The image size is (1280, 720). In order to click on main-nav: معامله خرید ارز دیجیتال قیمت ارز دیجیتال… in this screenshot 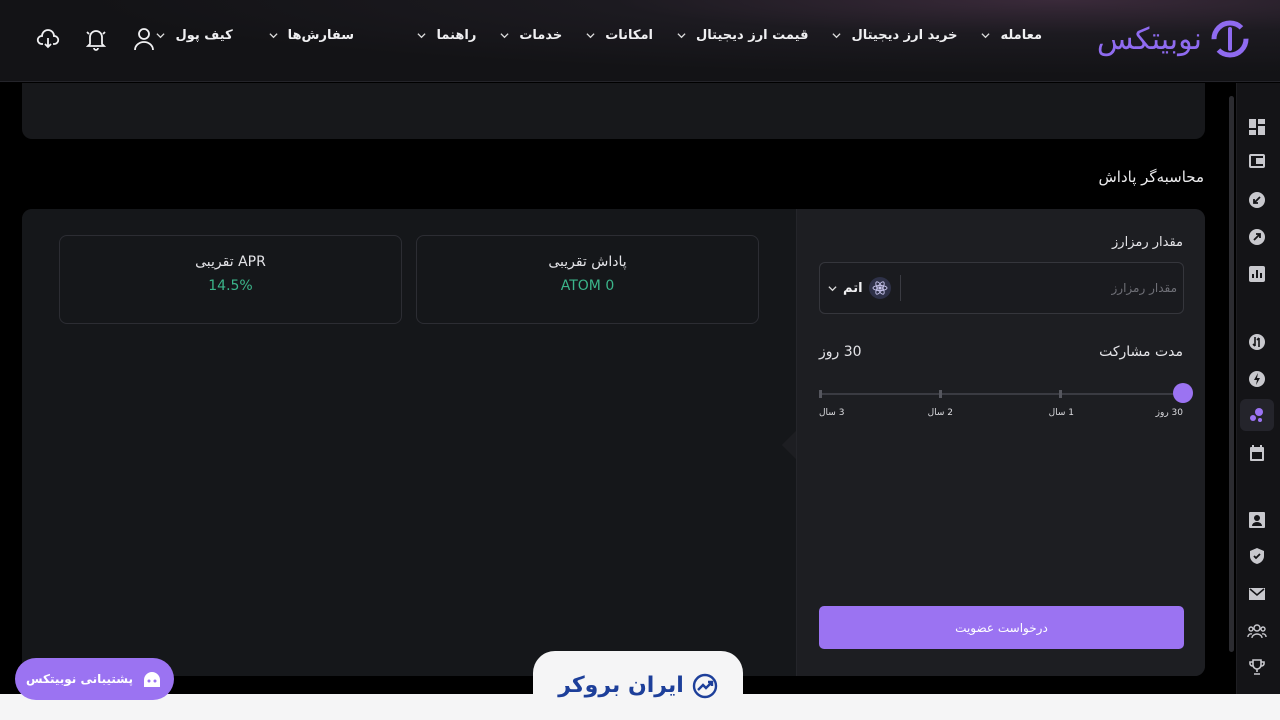, I will do `click(729, 35)`.